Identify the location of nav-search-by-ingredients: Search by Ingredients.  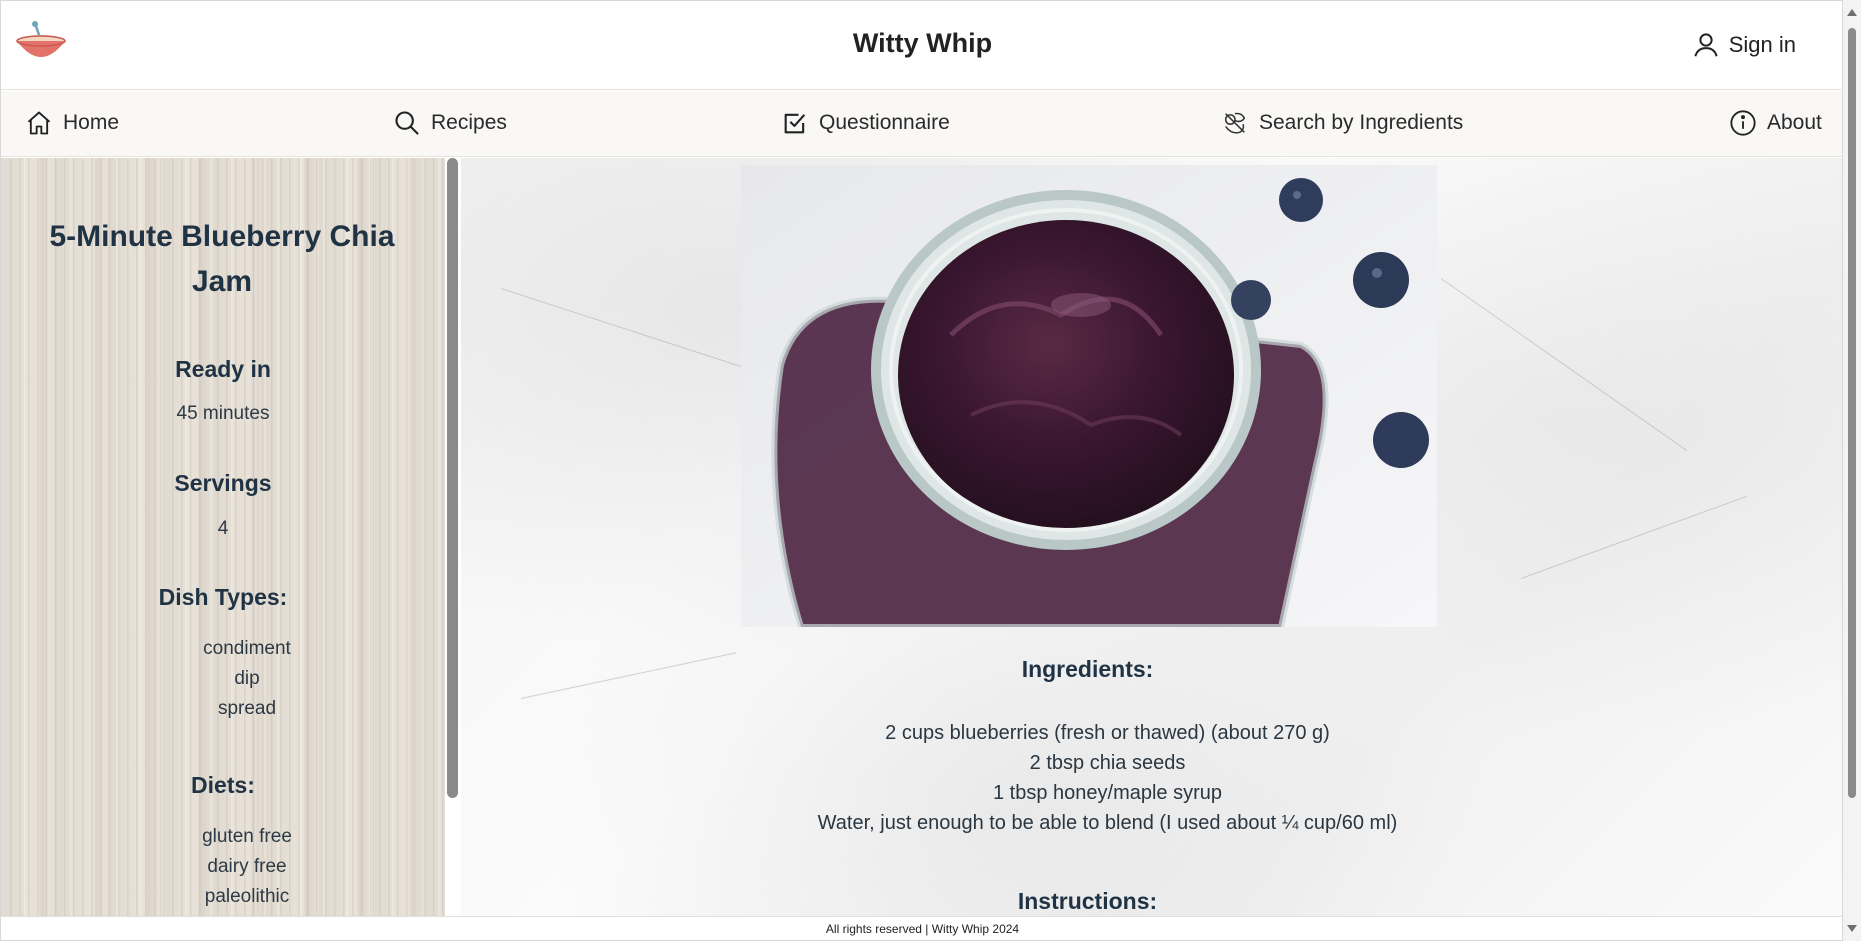
(1342, 123).